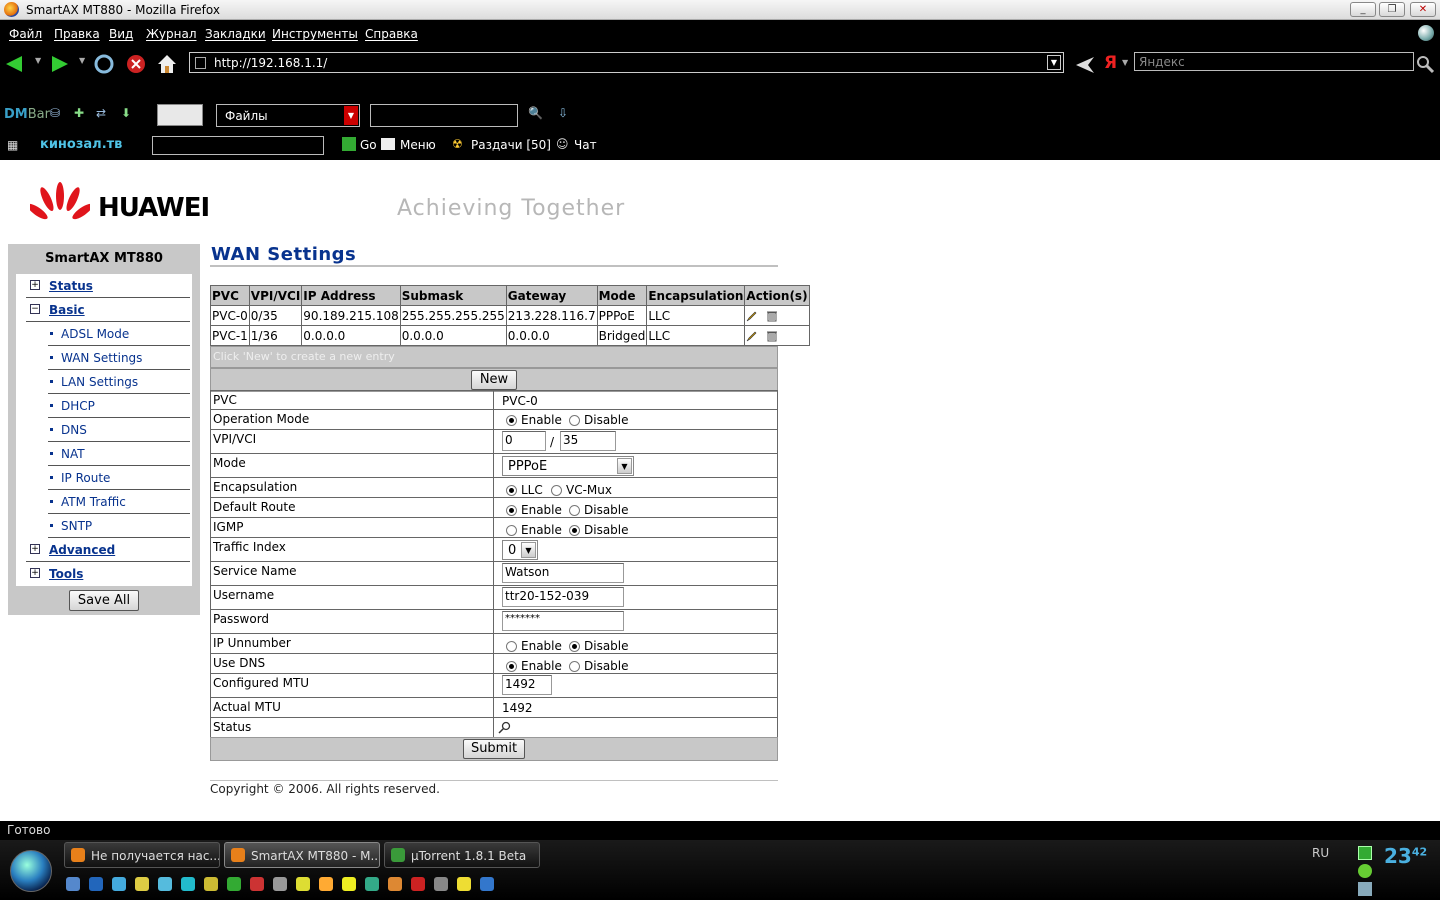  Describe the element at coordinates (585, 145) in the screenshot. I see `kz-chat-button: Чат` at that location.